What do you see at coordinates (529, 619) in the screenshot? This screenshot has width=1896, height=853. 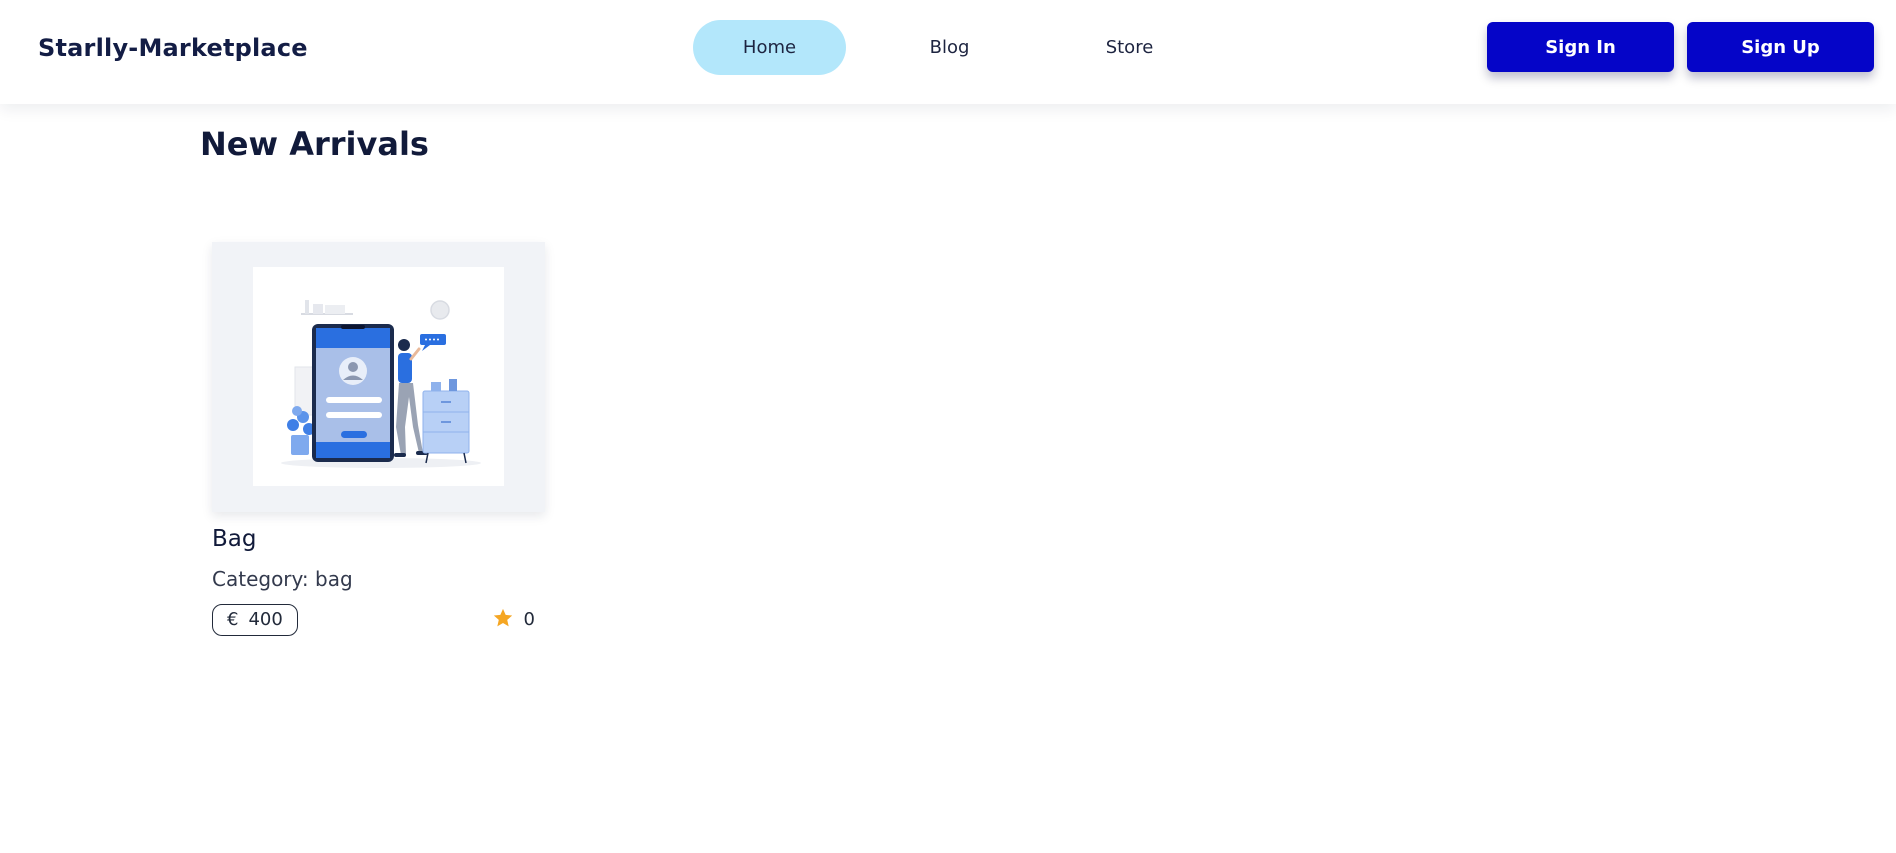 I see `rating-count: 0` at bounding box center [529, 619].